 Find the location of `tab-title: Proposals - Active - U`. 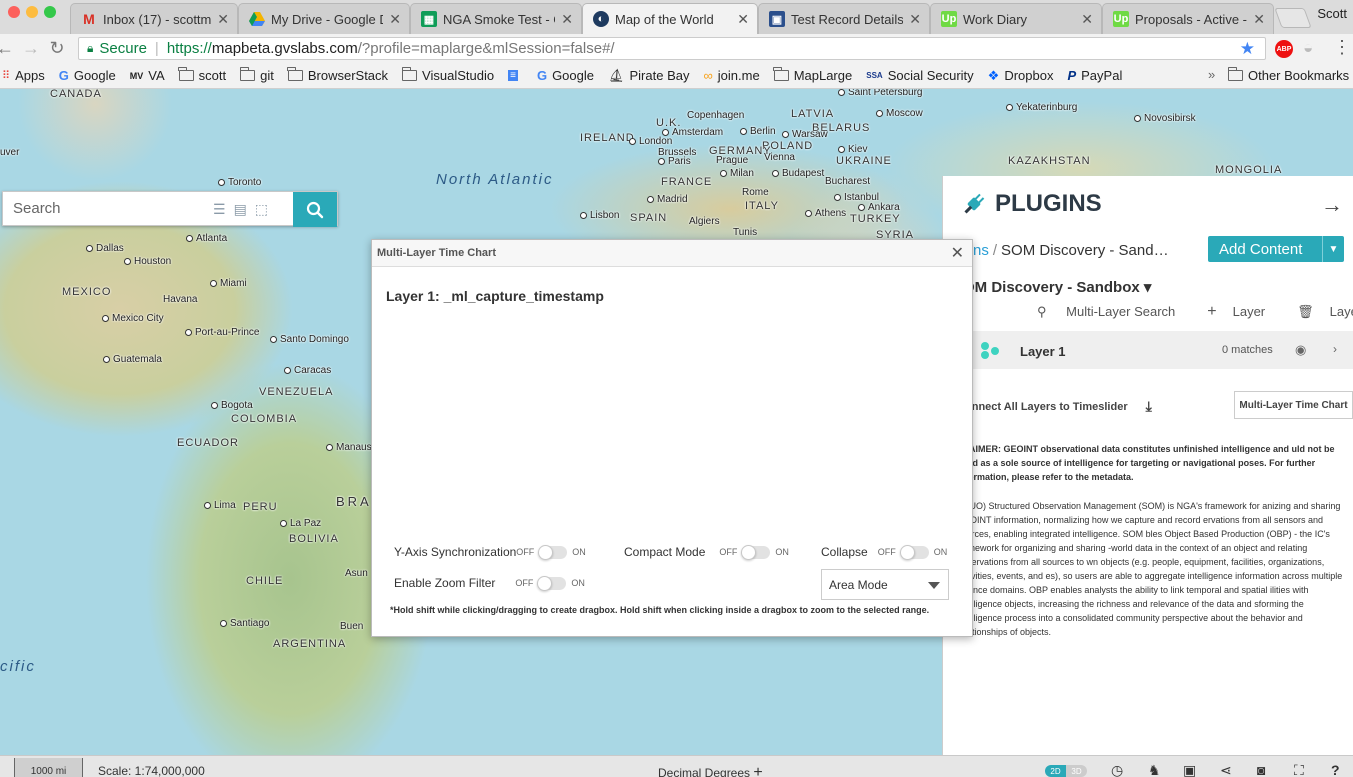

tab-title: Proposals - Active - U is located at coordinates (1191, 19).